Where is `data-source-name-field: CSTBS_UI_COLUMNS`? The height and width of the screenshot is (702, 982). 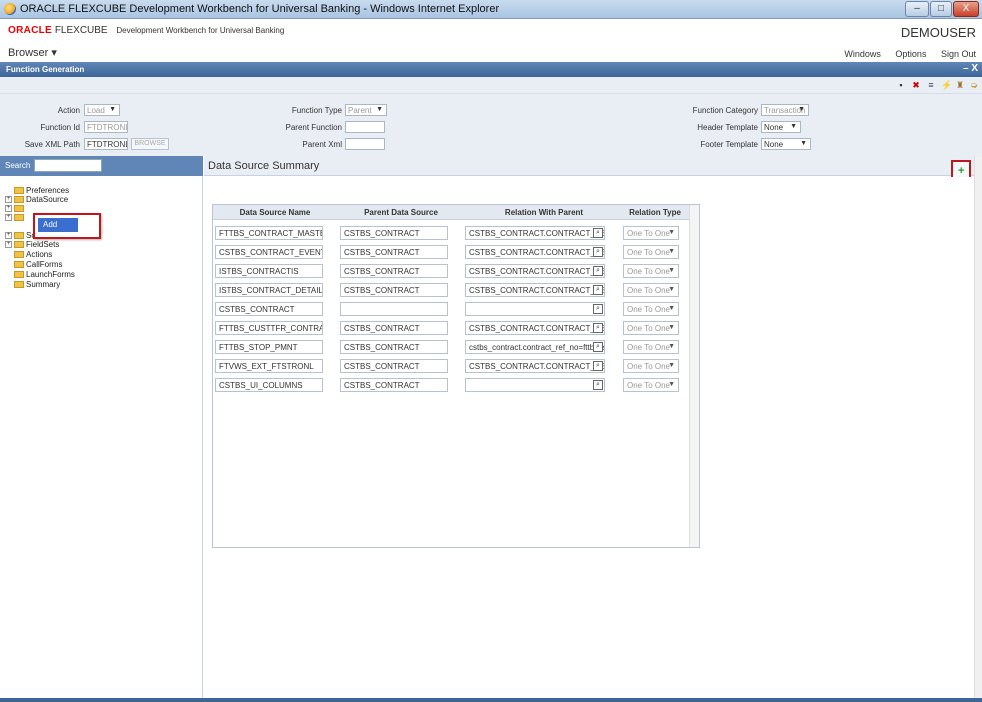 data-source-name-field: CSTBS_UI_COLUMNS is located at coordinates (269, 385).